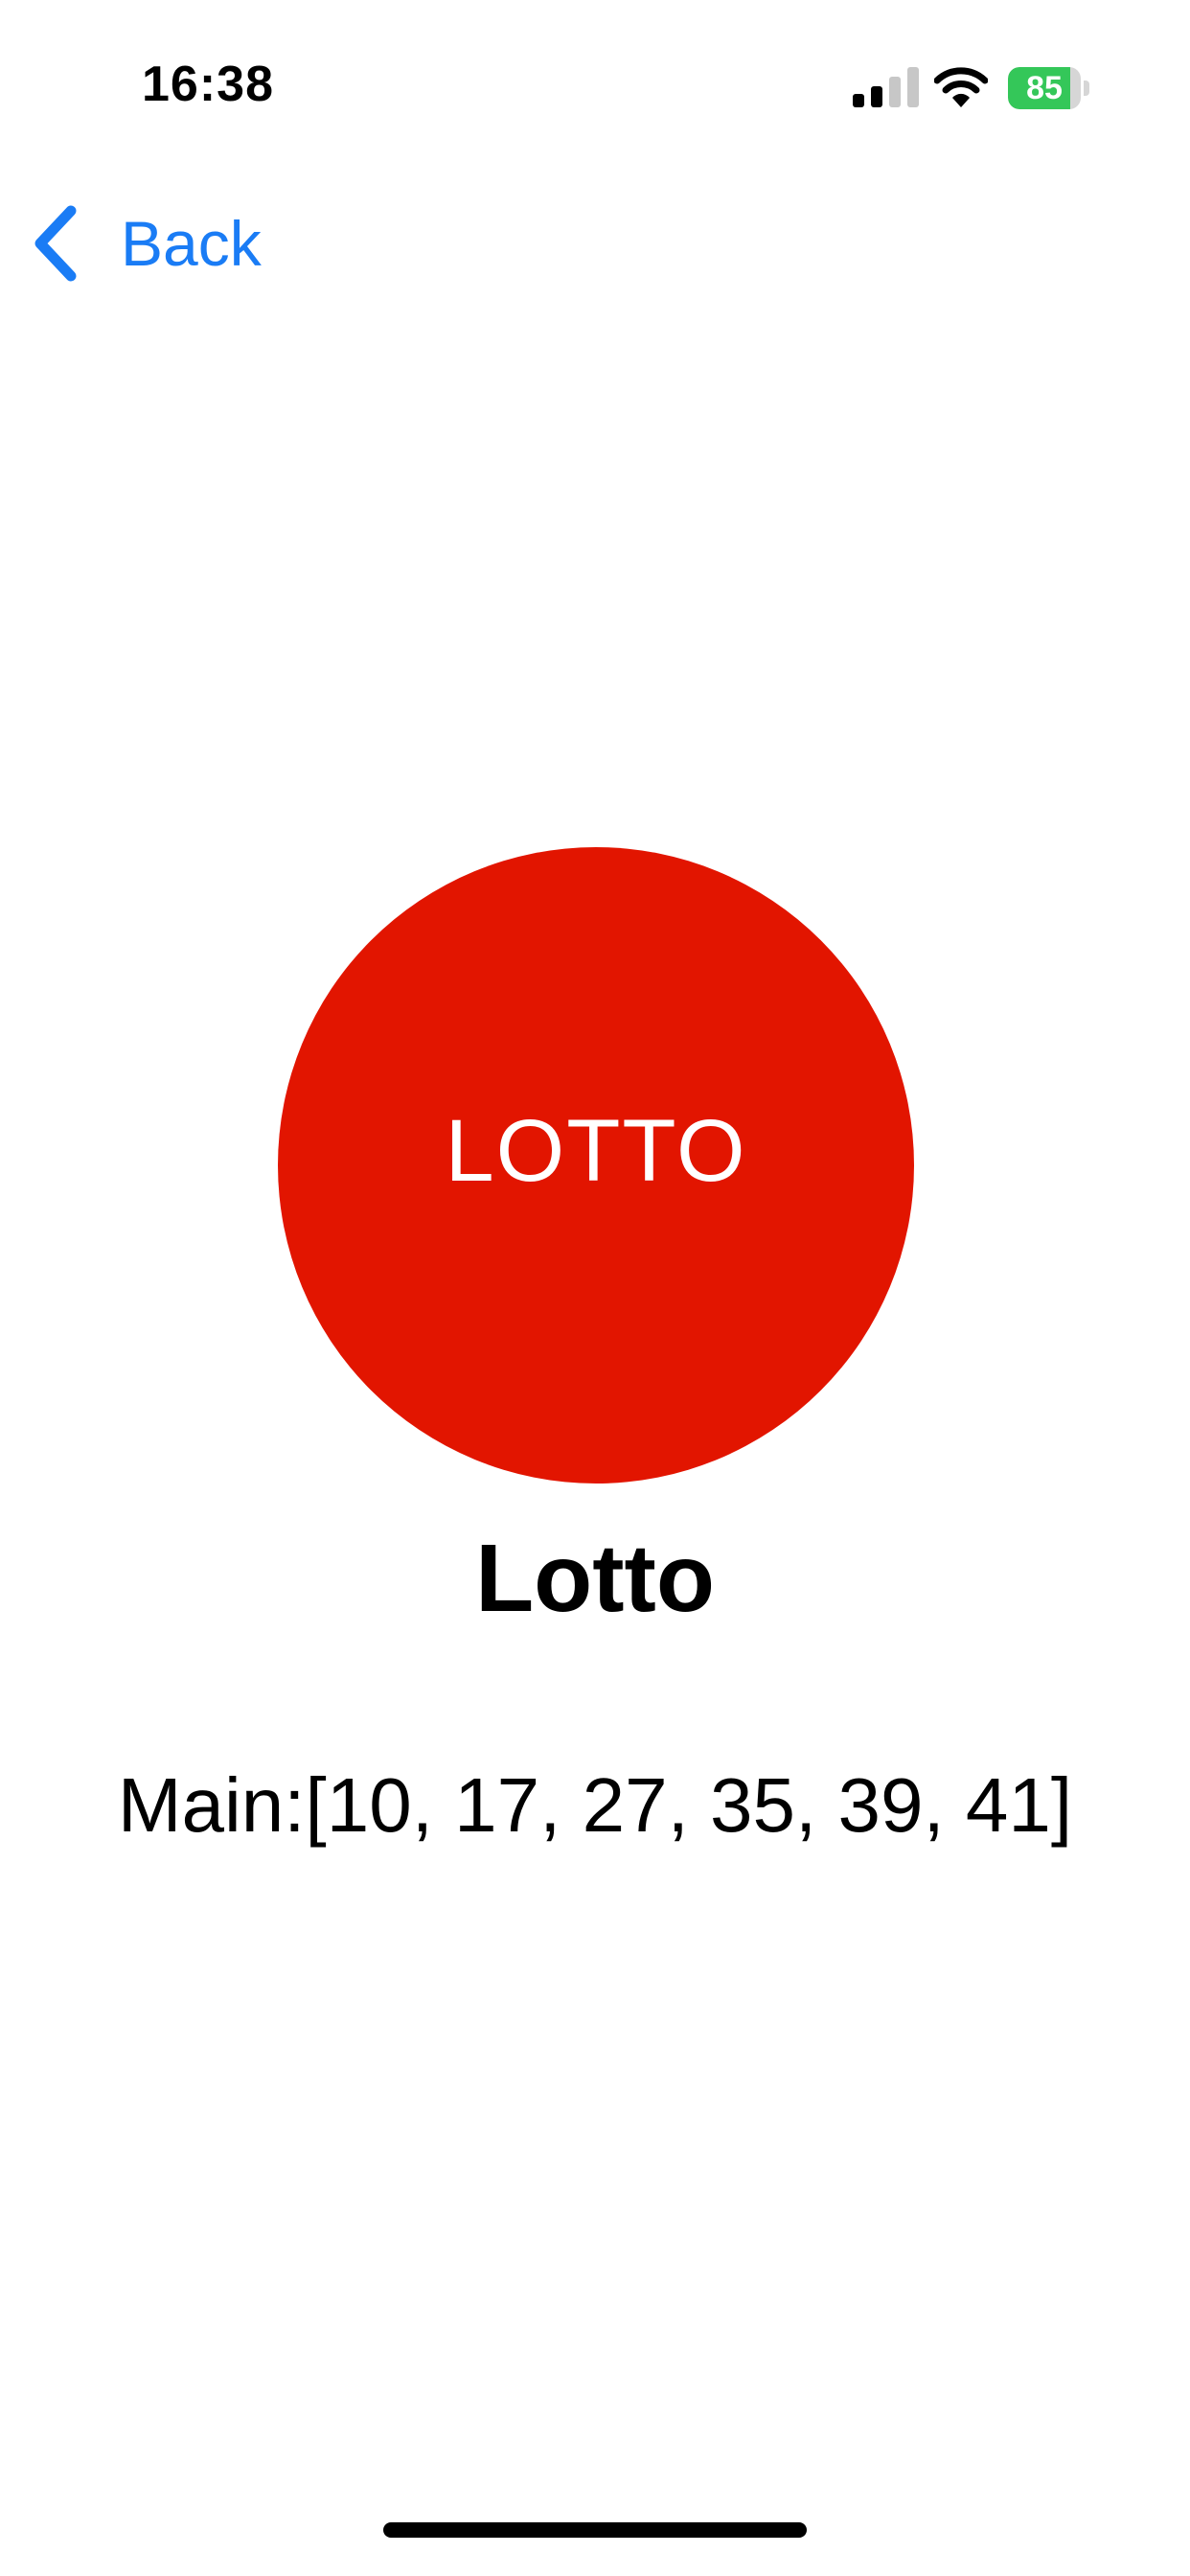 This screenshot has height=2576, width=1190. Describe the element at coordinates (208, 85) in the screenshot. I see `status-time: 16:38` at that location.